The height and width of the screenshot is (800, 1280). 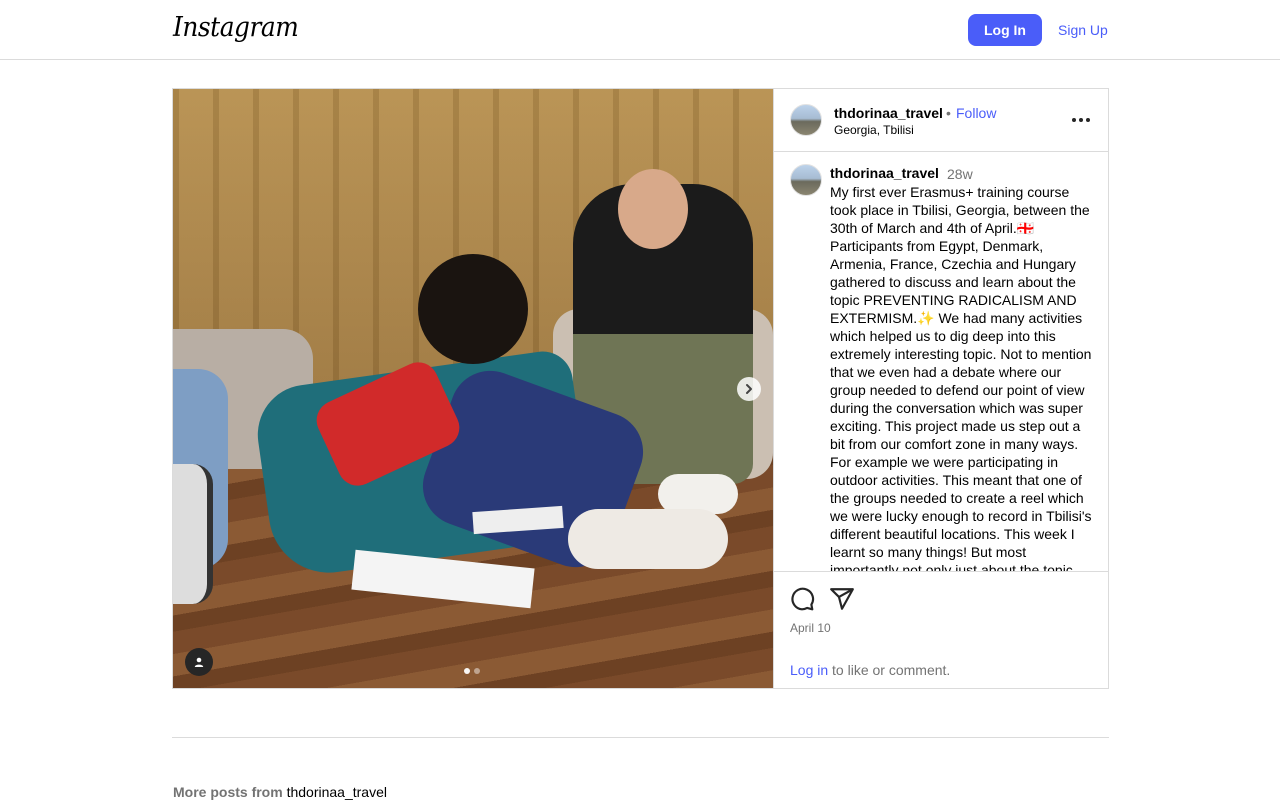 I want to click on chevron-right-icon, so click(x=749, y=389).